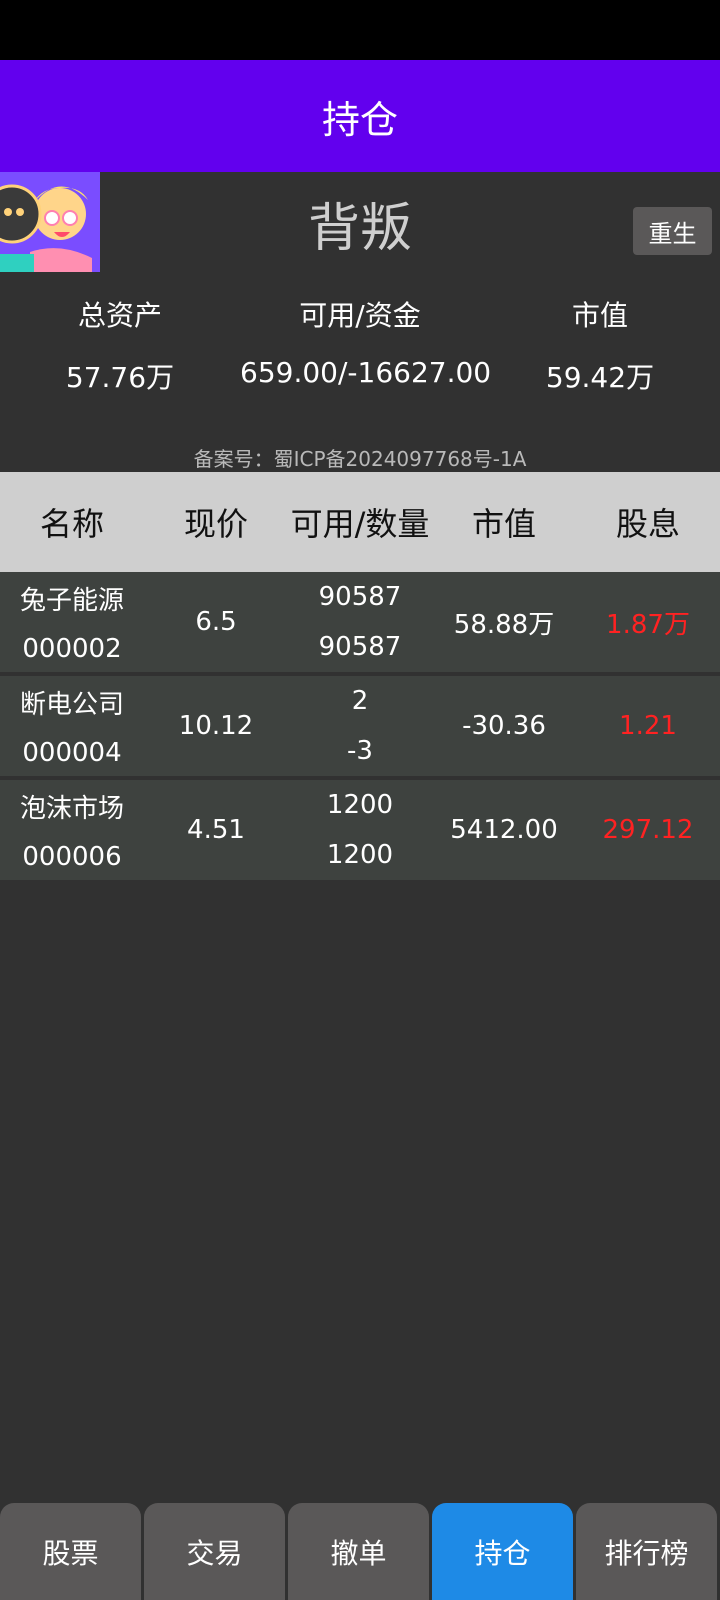  I want to click on nav-trade: 交易, so click(214, 1551).